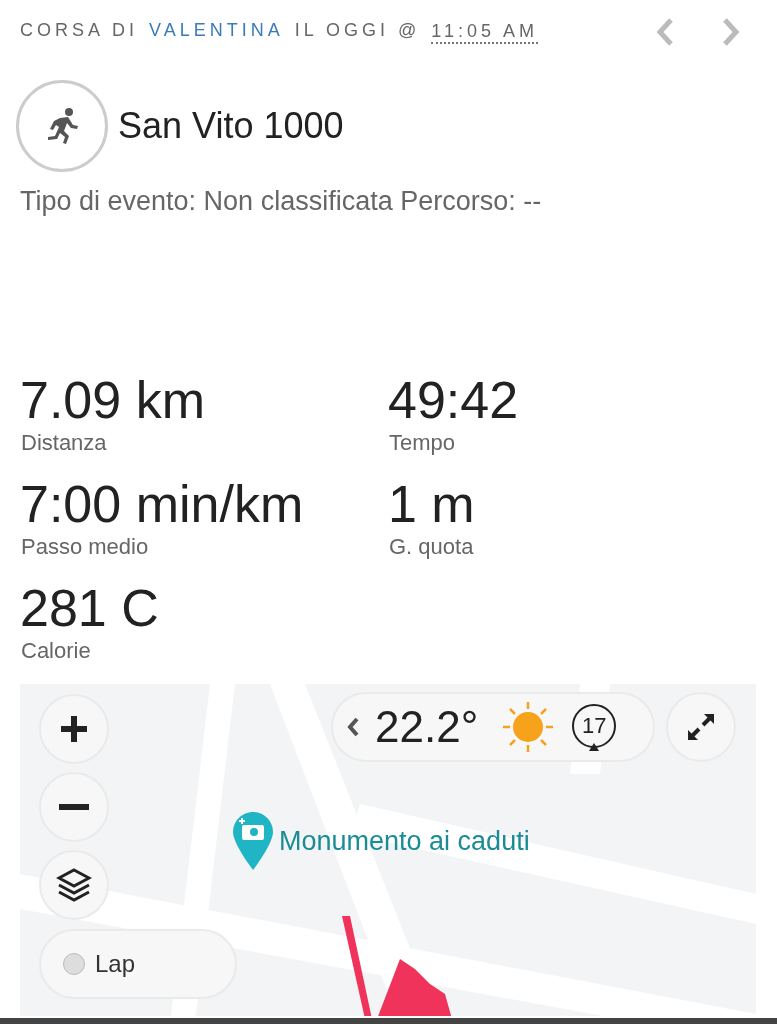  I want to click on stat-label: Calorie, so click(56, 651).